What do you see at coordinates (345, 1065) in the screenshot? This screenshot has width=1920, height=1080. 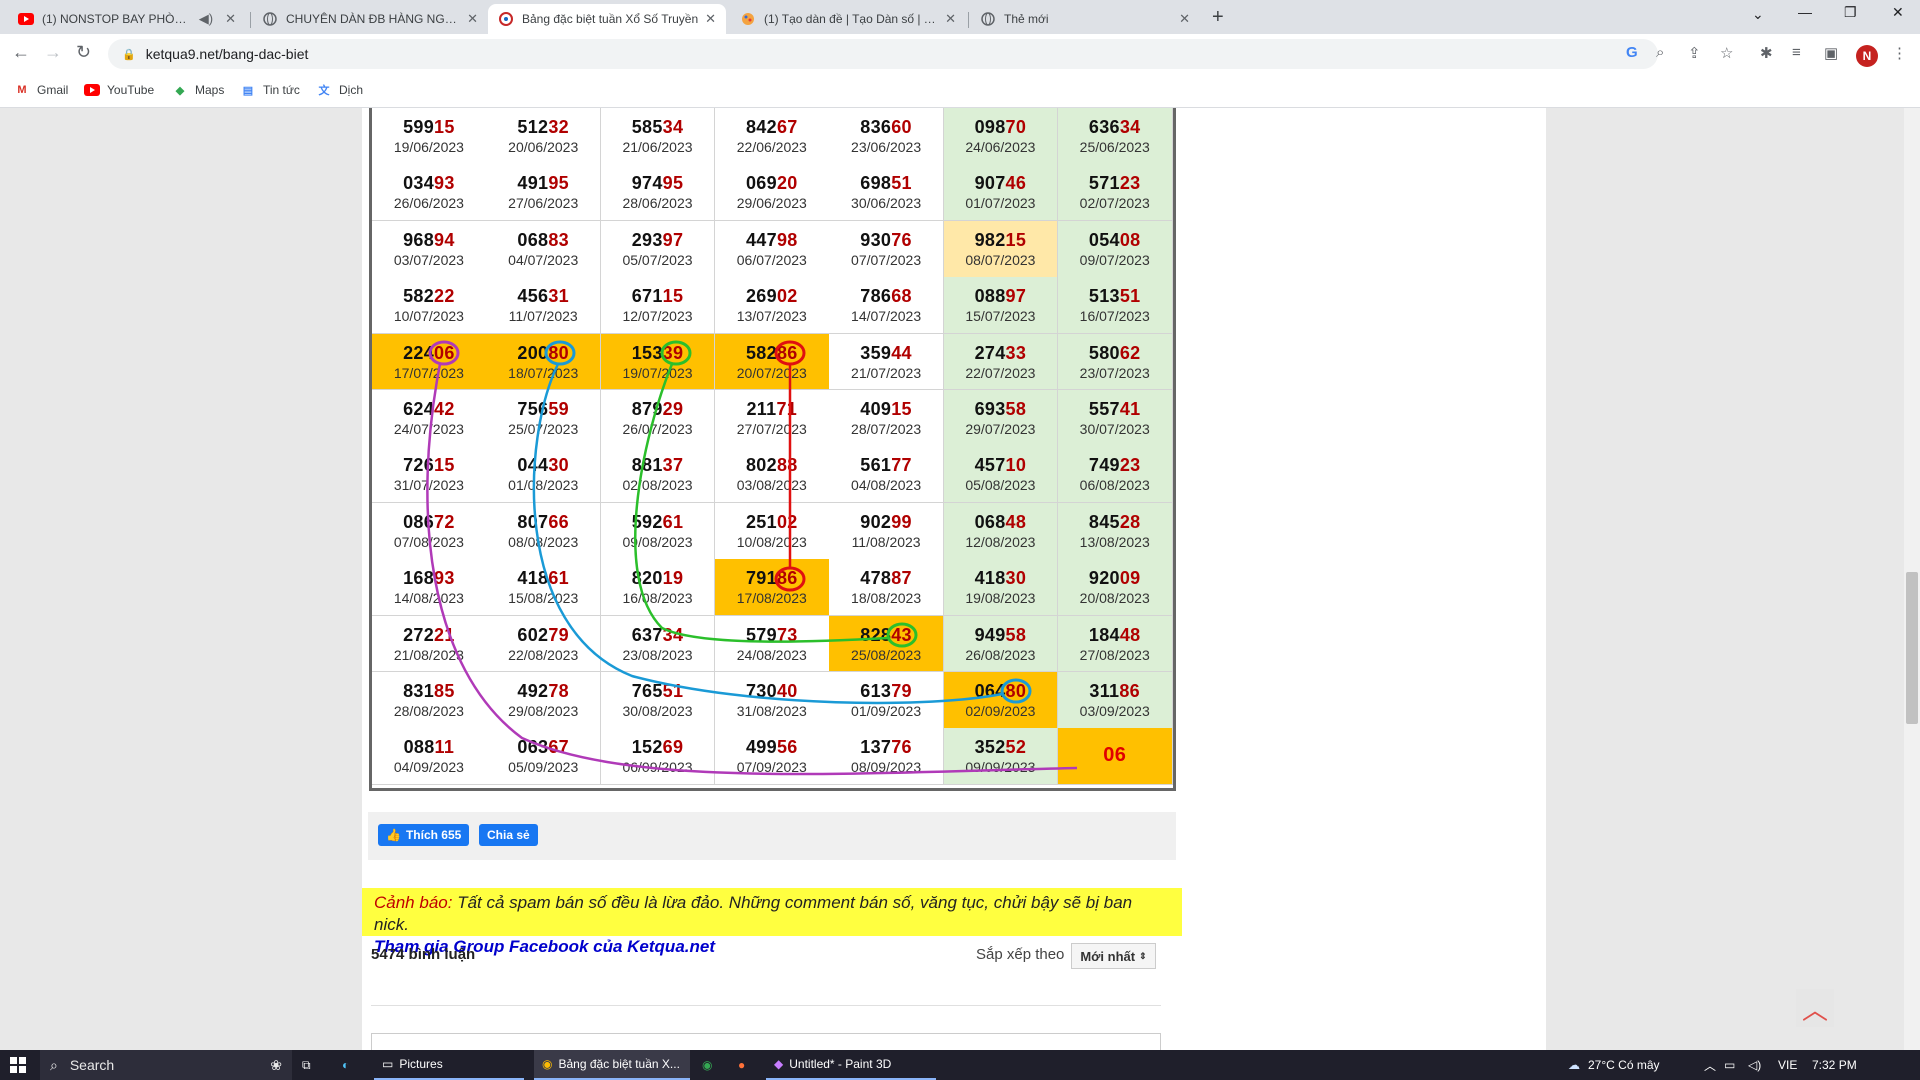 I see `edge-icon: ◐` at bounding box center [345, 1065].